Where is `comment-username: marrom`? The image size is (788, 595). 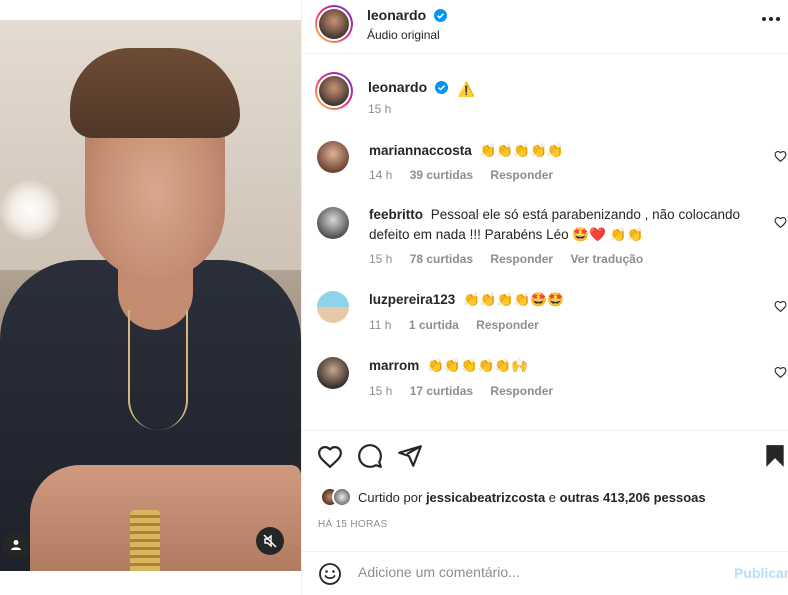 comment-username: marrom is located at coordinates (394, 365).